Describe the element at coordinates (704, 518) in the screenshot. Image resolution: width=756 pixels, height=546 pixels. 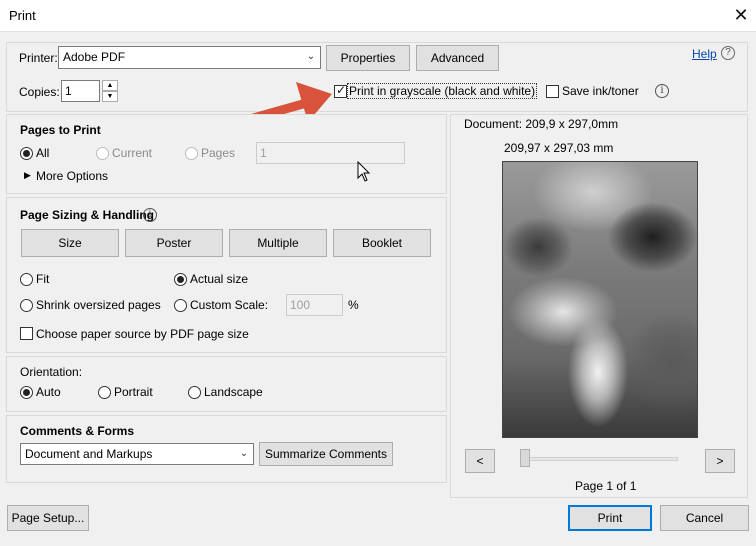
I see `cancel-button: Cancel` at that location.